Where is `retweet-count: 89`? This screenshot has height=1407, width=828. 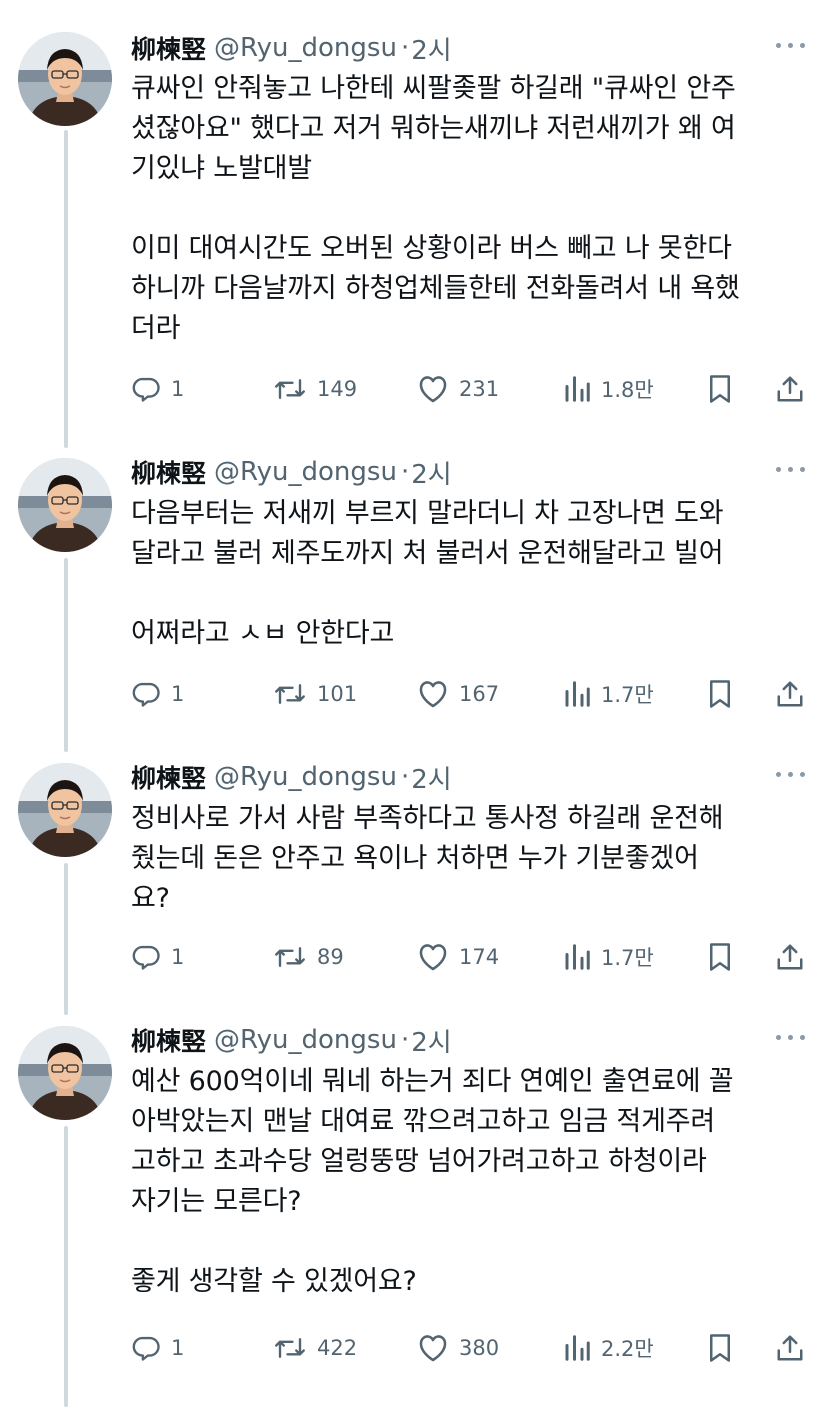 retweet-count: 89 is located at coordinates (330, 957).